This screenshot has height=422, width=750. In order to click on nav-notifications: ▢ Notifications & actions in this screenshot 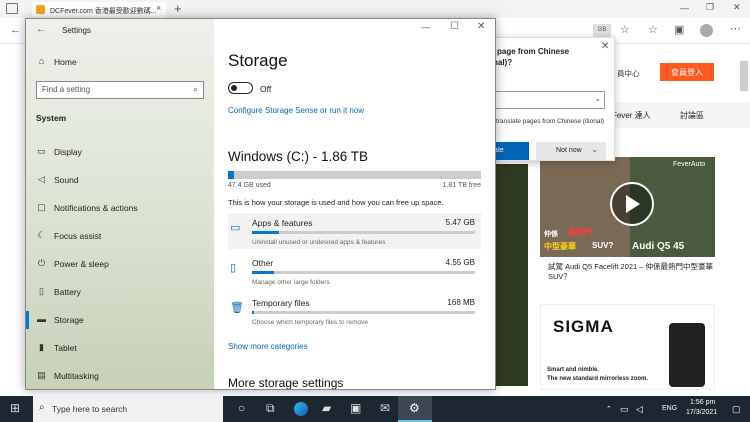, I will do `click(120, 208)`.